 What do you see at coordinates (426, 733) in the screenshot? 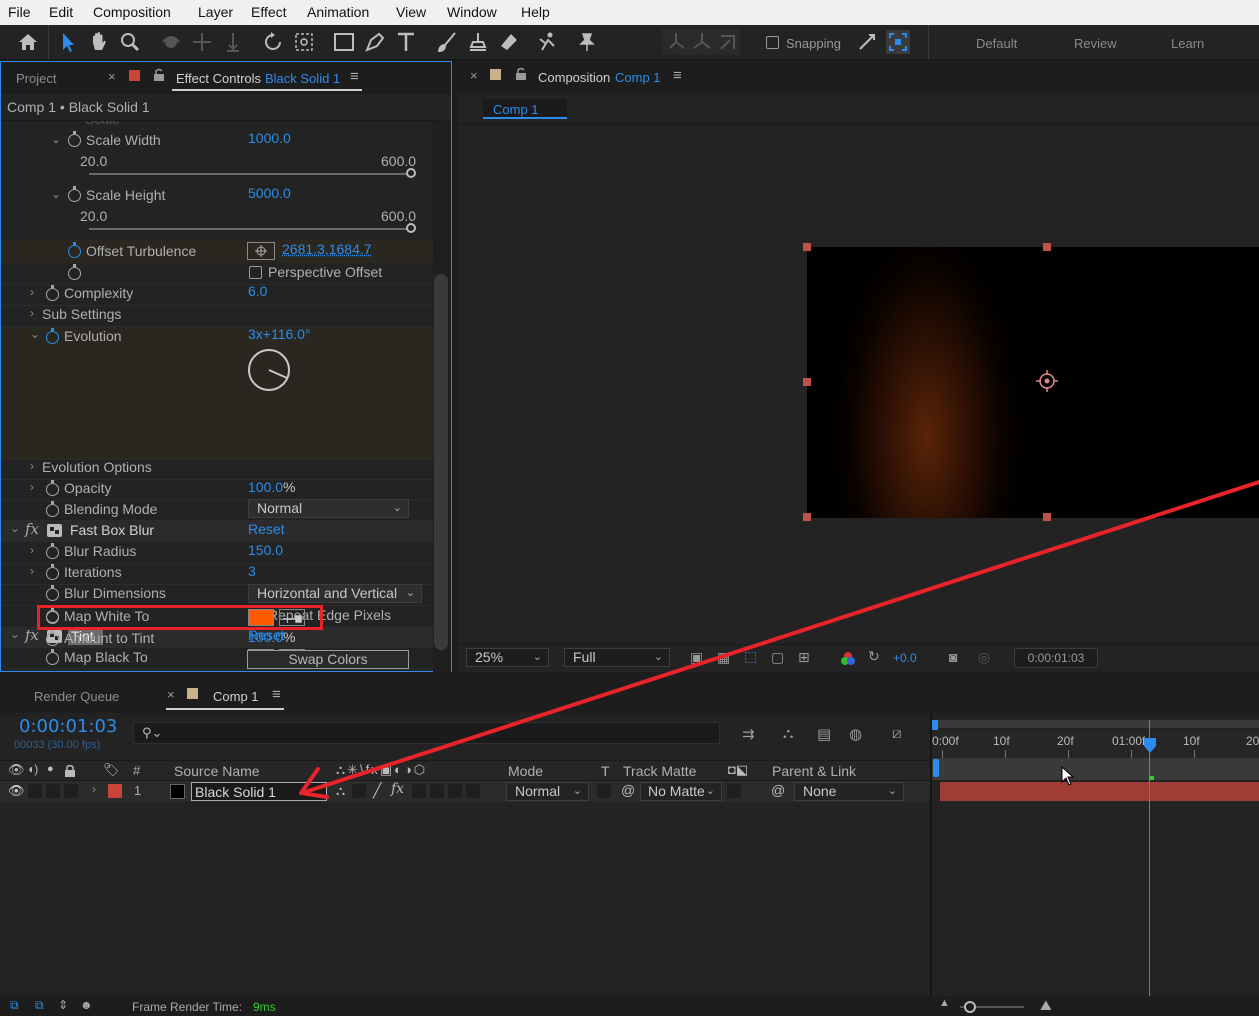
I see `layer-search-input: ⚲⌄` at bounding box center [426, 733].